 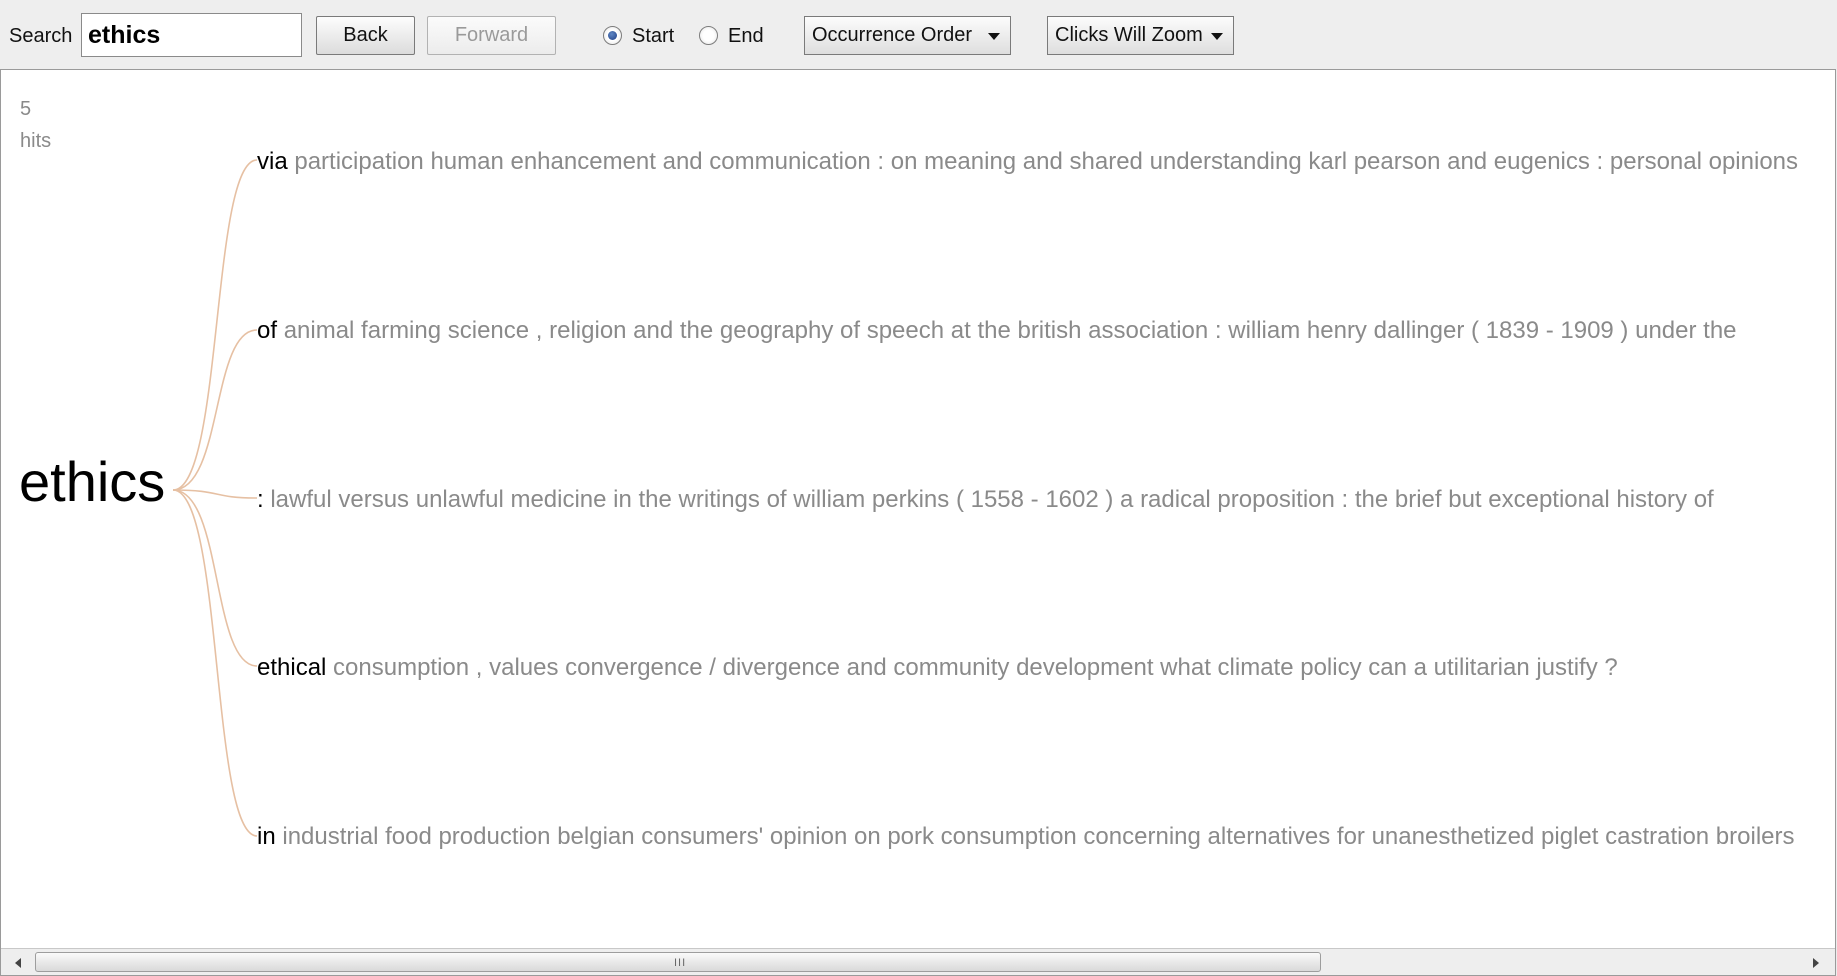 I want to click on start-radio, so click(x=612, y=35).